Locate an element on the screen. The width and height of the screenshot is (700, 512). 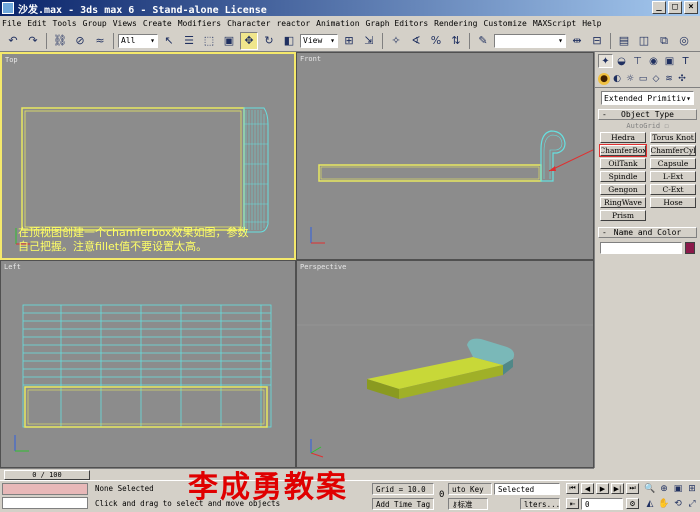
redo-icon: ↷ is located at coordinates (33, 41).